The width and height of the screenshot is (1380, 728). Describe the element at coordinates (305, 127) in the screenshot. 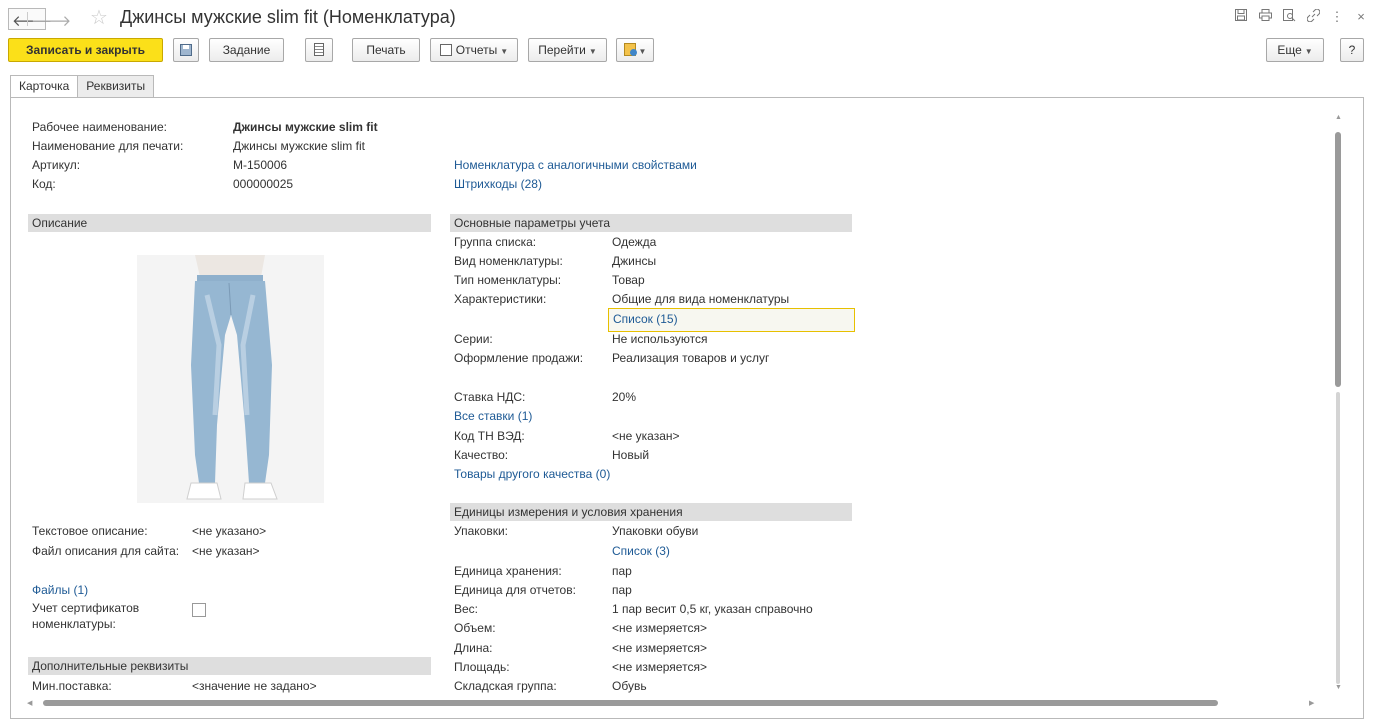

I see `working-name-value: Джинсы мужские slim fit` at that location.